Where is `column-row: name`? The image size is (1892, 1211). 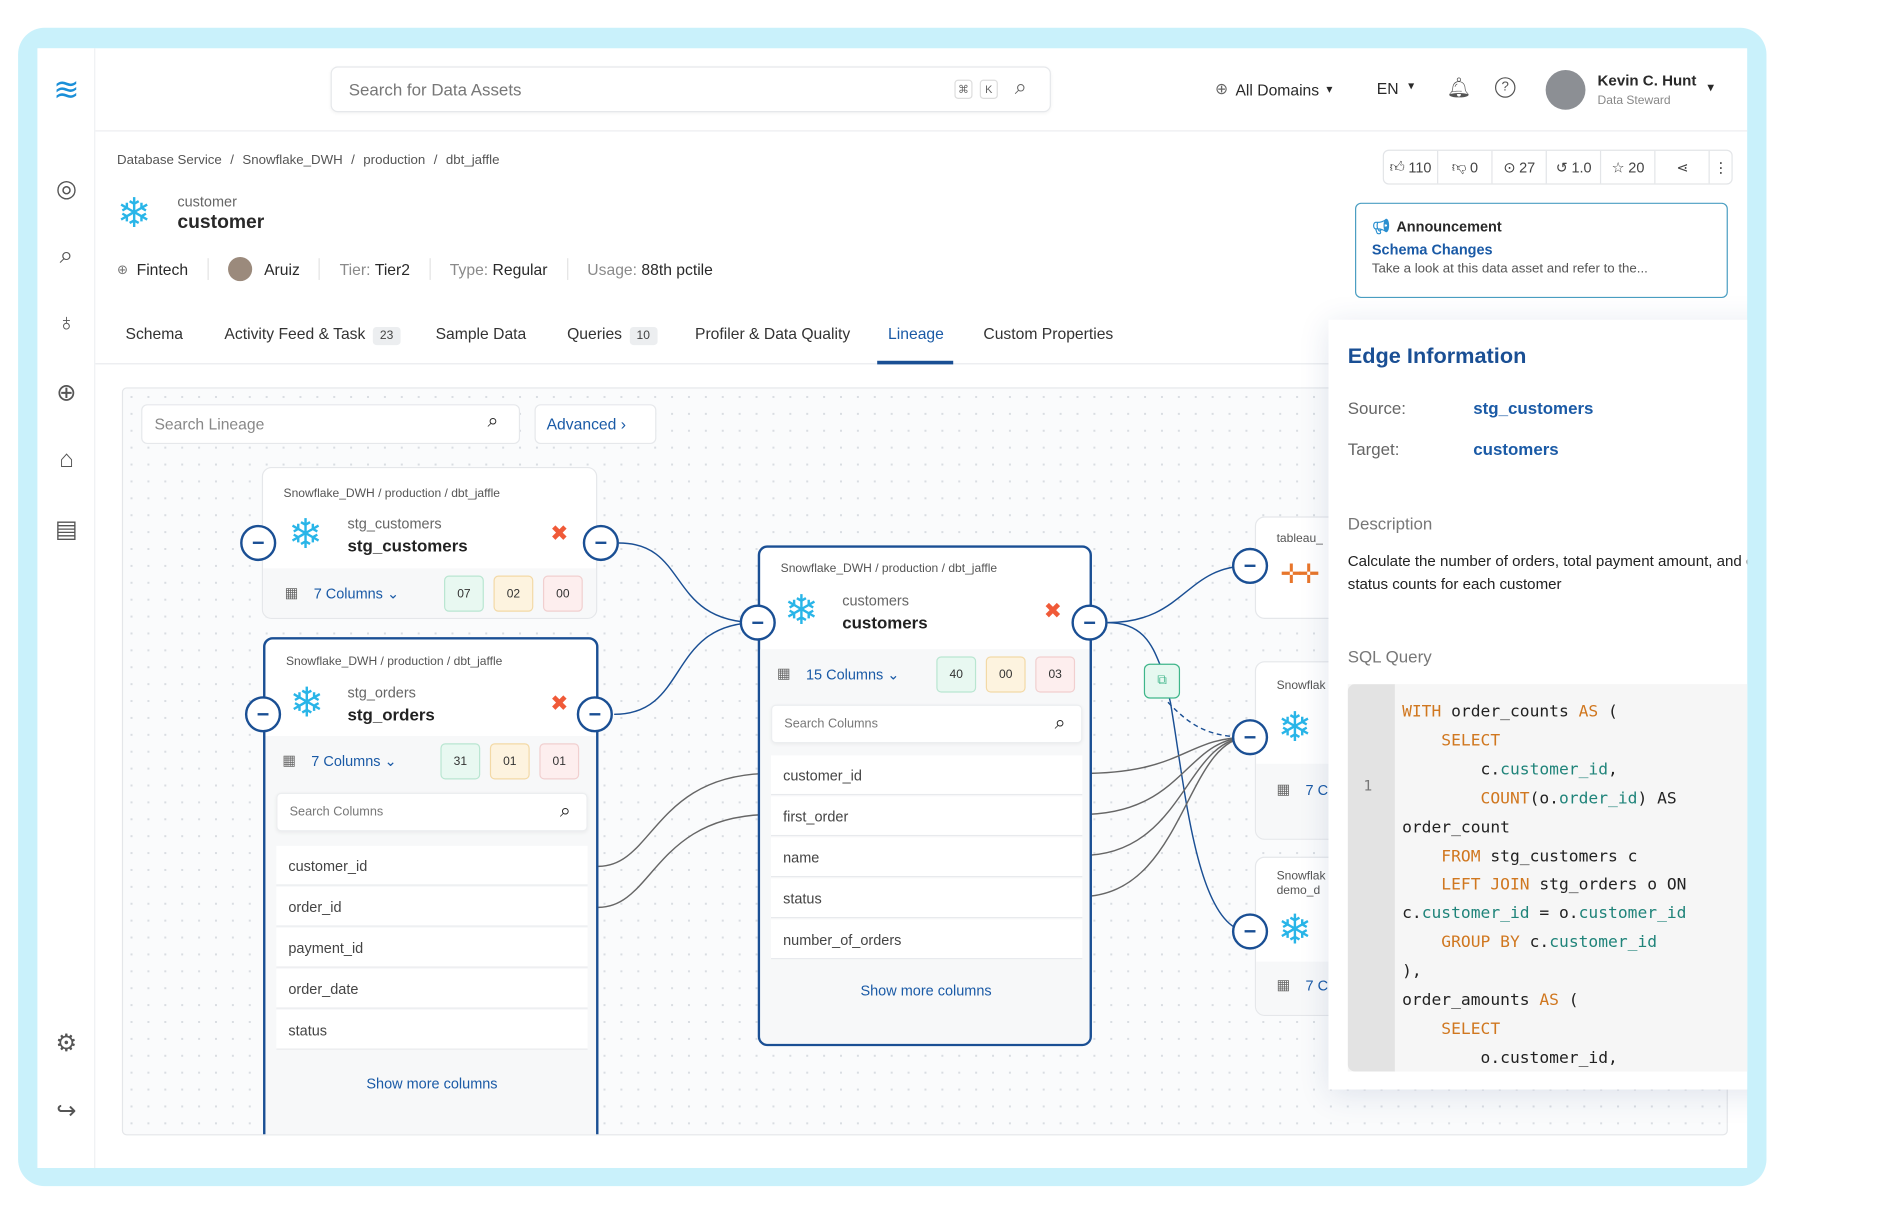 column-row: name is located at coordinates (927, 857).